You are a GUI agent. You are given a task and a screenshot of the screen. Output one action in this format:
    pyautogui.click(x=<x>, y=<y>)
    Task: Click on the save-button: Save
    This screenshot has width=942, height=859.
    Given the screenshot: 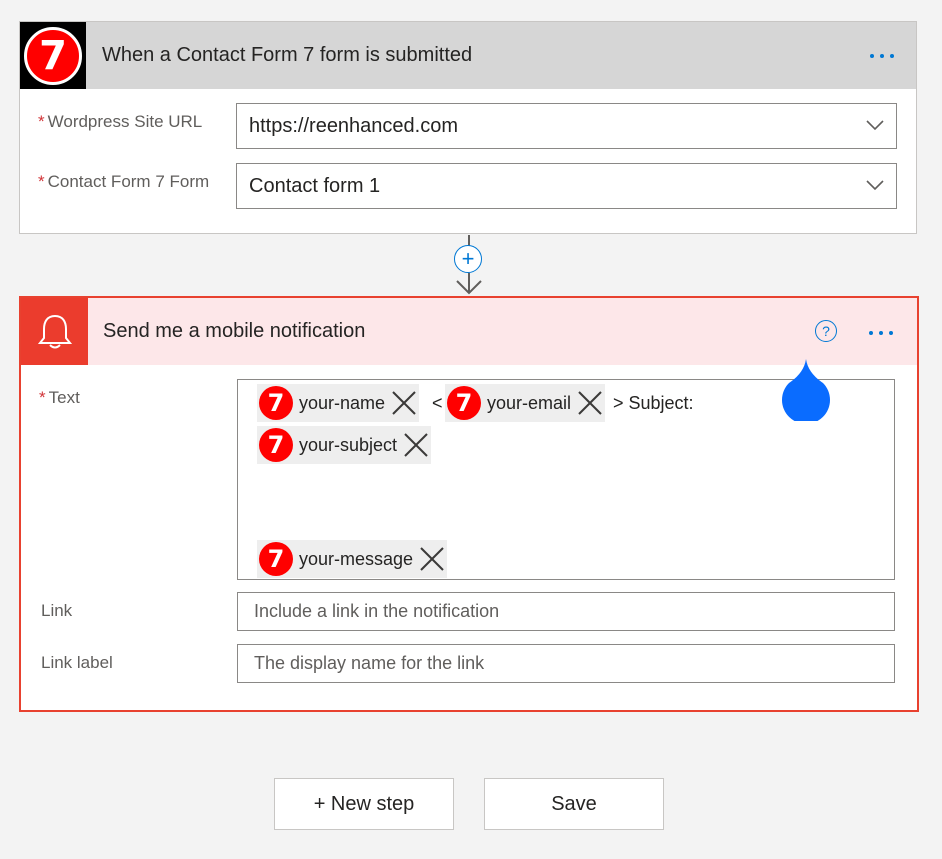 What is the action you would take?
    pyautogui.click(x=574, y=804)
    